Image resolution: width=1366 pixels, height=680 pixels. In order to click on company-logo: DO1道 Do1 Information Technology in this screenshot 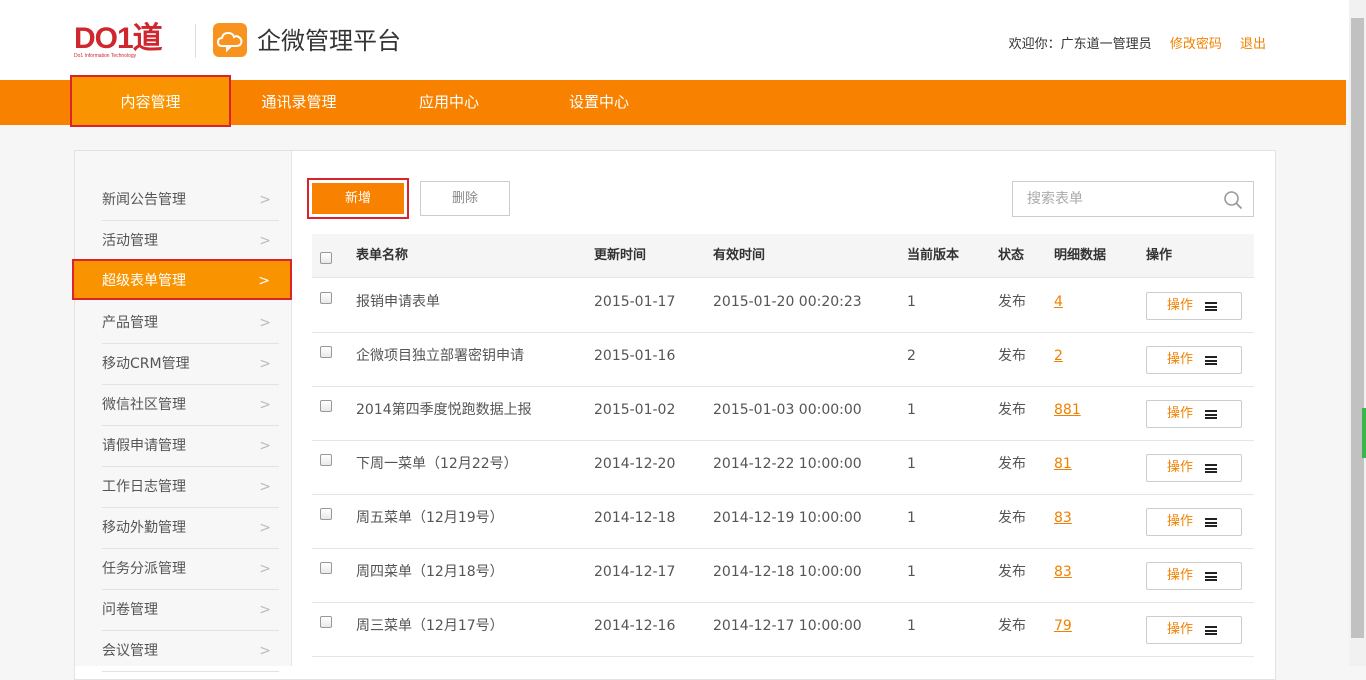, I will do `click(129, 42)`.